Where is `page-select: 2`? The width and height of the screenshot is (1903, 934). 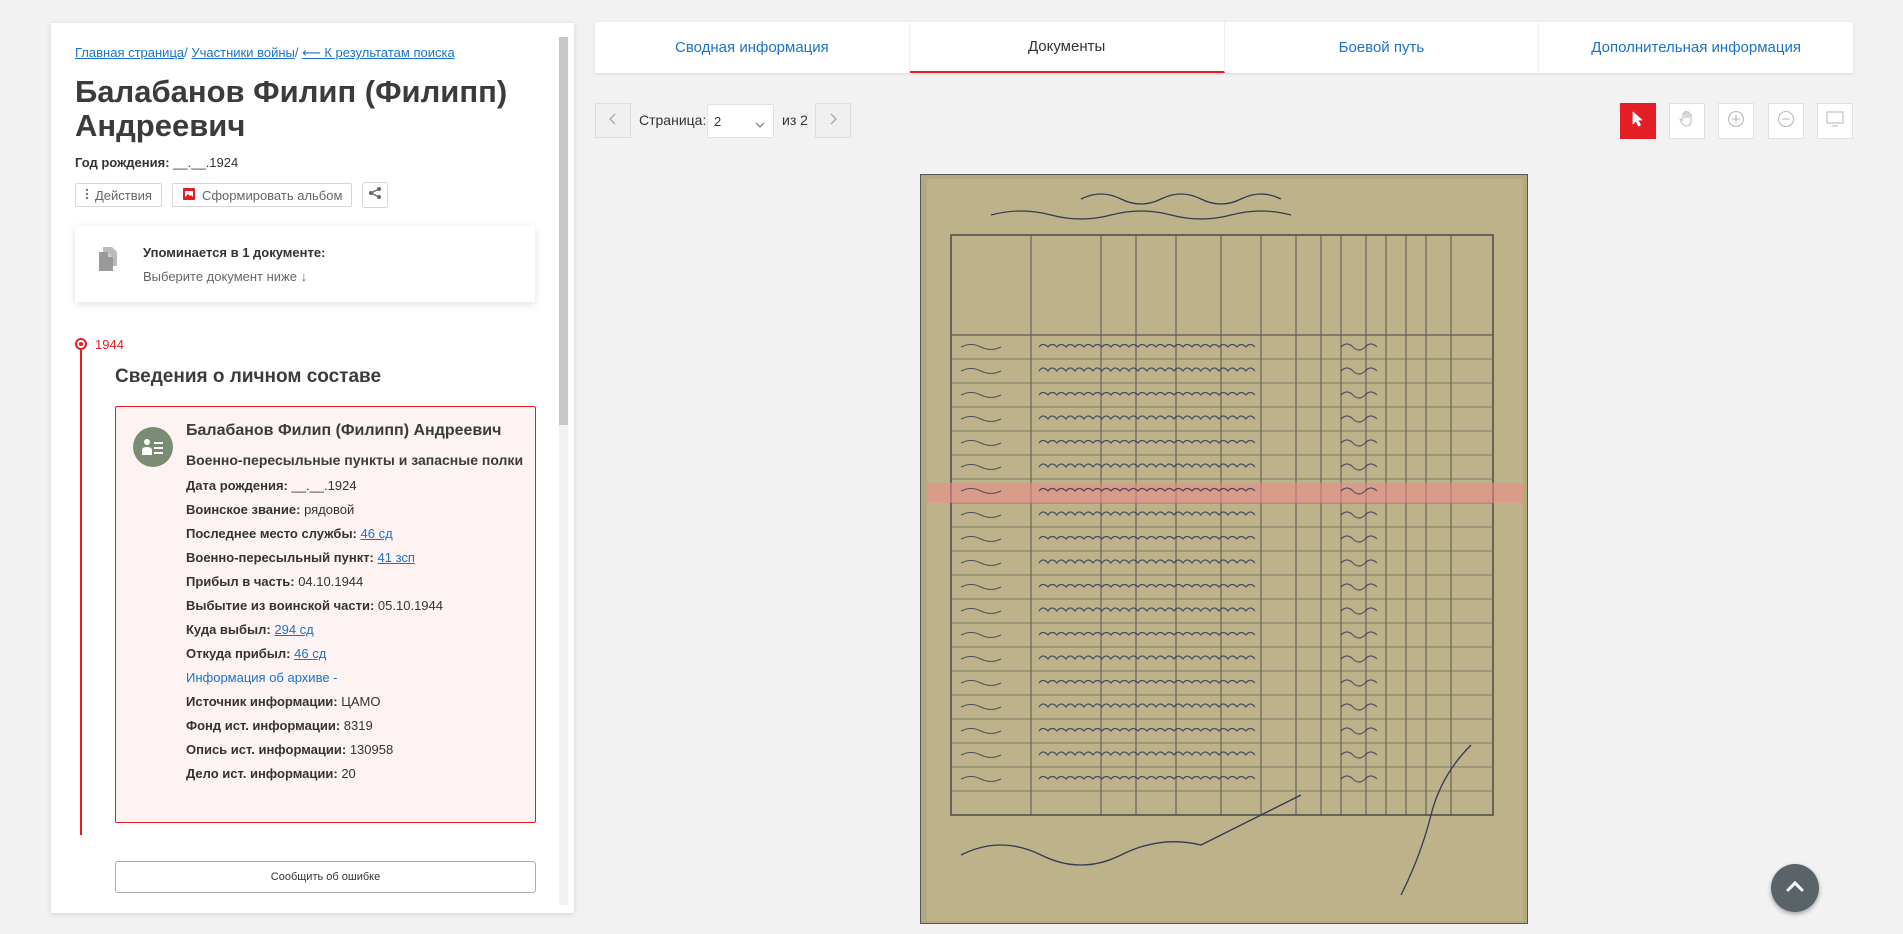
page-select: 2 is located at coordinates (740, 121).